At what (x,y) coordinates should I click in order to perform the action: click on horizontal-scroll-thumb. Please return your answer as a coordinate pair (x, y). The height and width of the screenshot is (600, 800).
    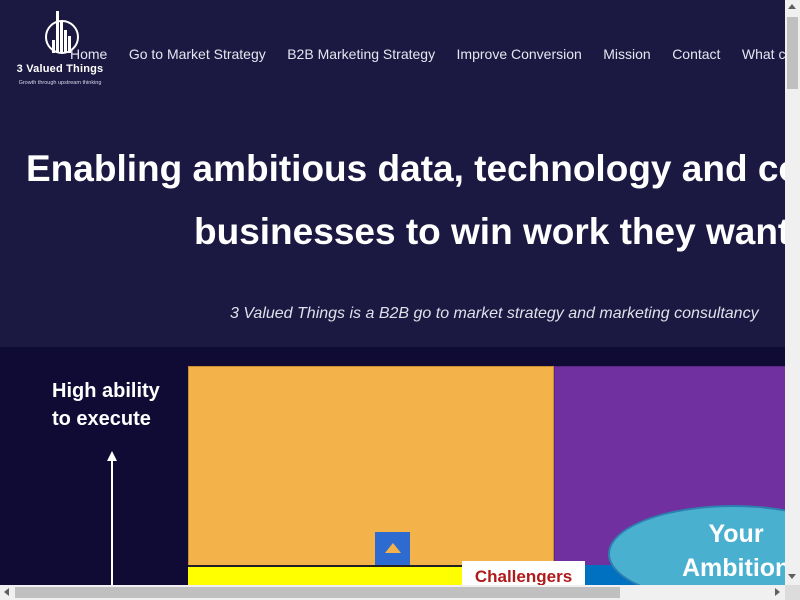
    Looking at the image, I should click on (317, 592).